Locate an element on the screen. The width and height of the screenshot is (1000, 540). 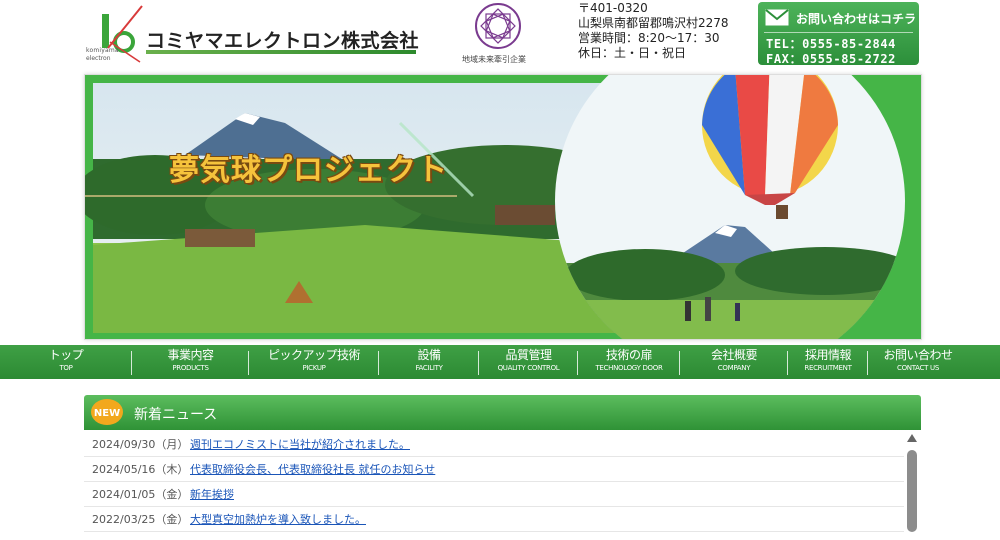
news-date: 2024/05/16（木） is located at coordinates (140, 469).